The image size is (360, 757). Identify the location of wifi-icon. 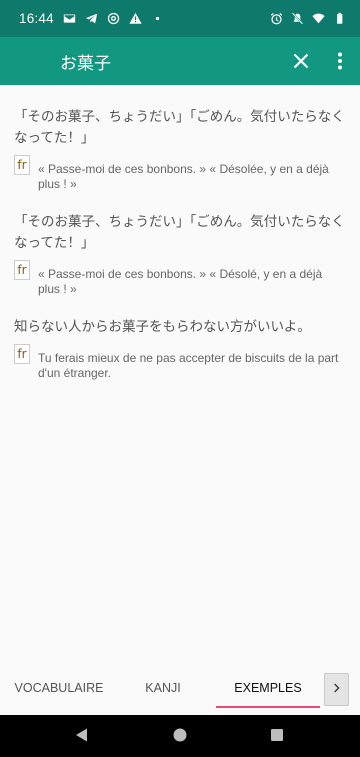
(318, 18).